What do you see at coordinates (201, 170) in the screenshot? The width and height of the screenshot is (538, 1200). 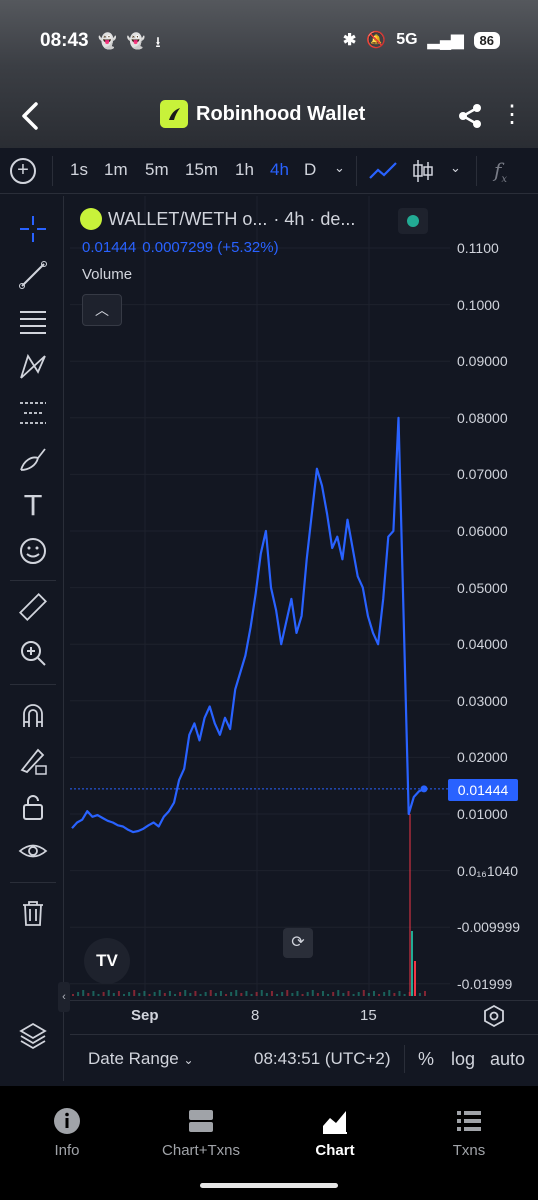 I see `timeframe-15m: 15m` at bounding box center [201, 170].